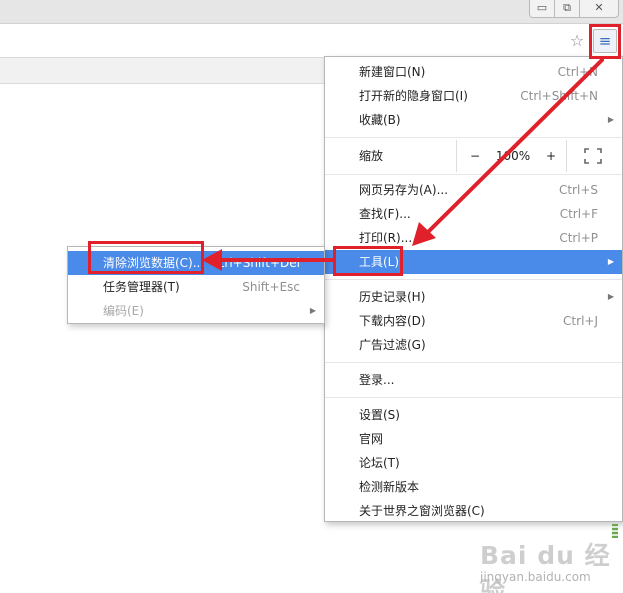 The image size is (623, 593). What do you see at coordinates (473, 415) in the screenshot?
I see `menu-item-settings: 设置(S)` at bounding box center [473, 415].